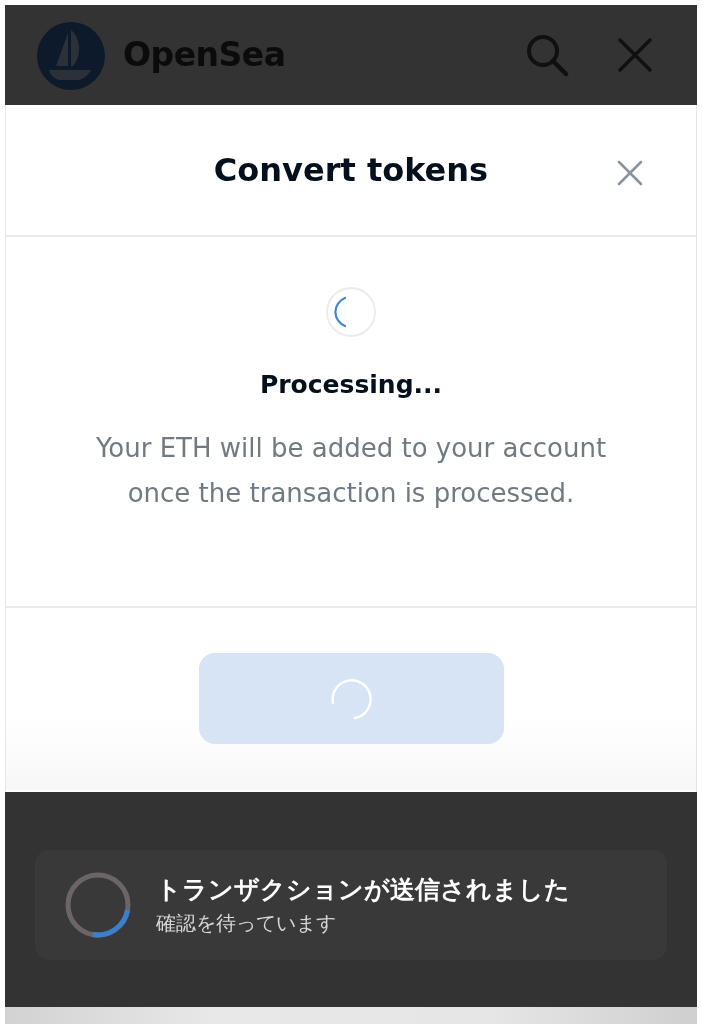 The height and width of the screenshot is (1024, 702). I want to click on loading-spinner-icon, so click(351, 312).